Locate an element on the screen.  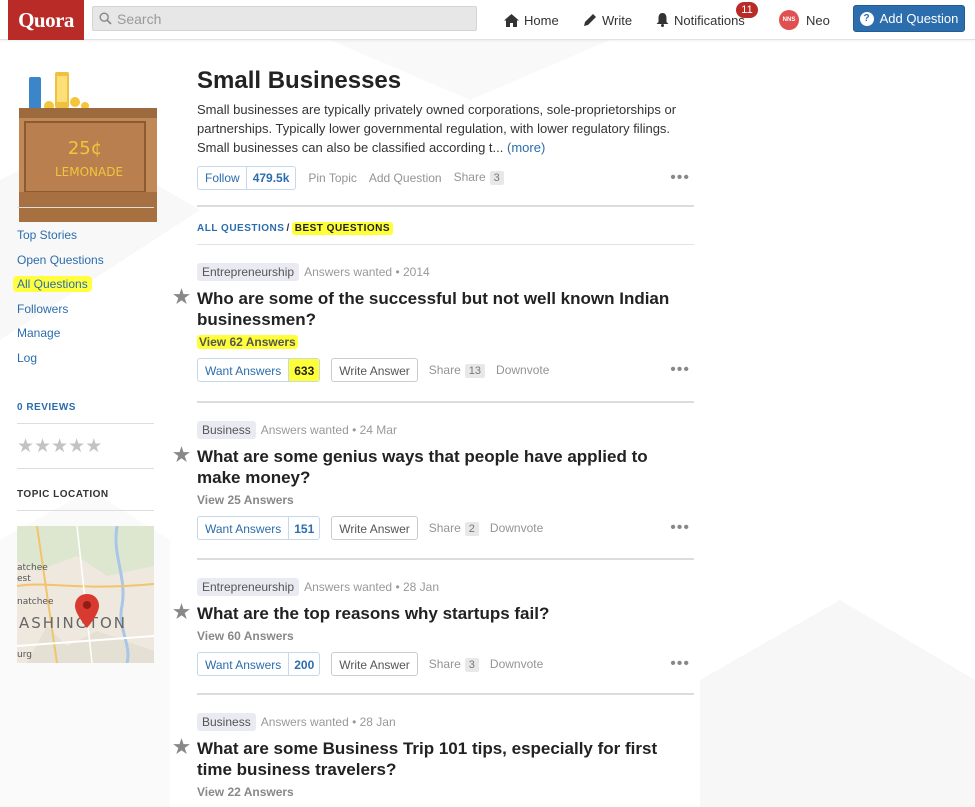
sidebar-item-open-questions: Open Questions is located at coordinates (60, 265).